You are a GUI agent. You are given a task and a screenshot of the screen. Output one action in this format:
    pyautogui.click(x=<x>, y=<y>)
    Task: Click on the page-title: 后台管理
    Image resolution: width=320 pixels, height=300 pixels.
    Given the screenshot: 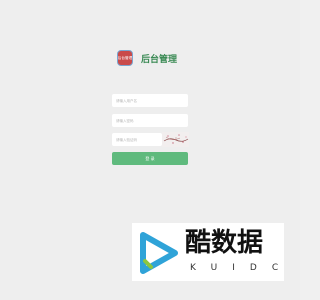 What is the action you would take?
    pyautogui.click(x=159, y=59)
    